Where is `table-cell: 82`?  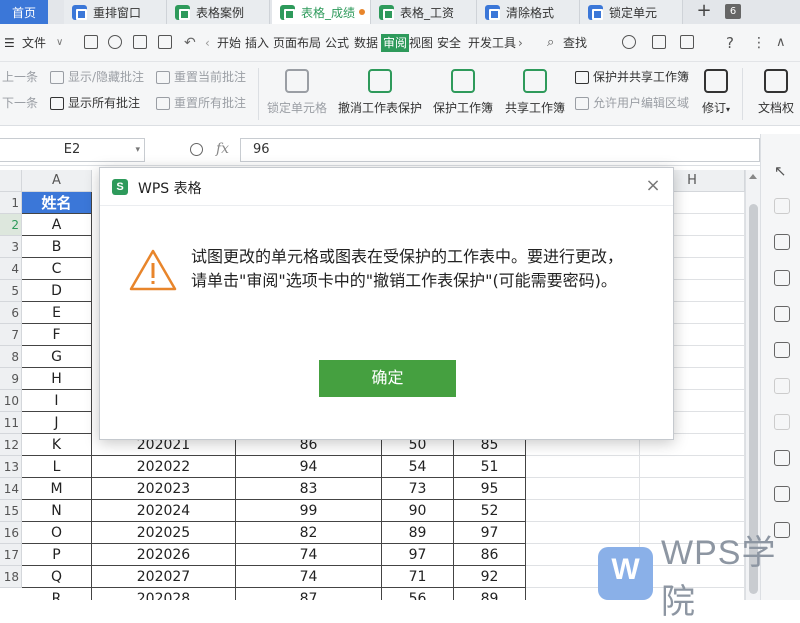
table-cell: 82 is located at coordinates (309, 533).